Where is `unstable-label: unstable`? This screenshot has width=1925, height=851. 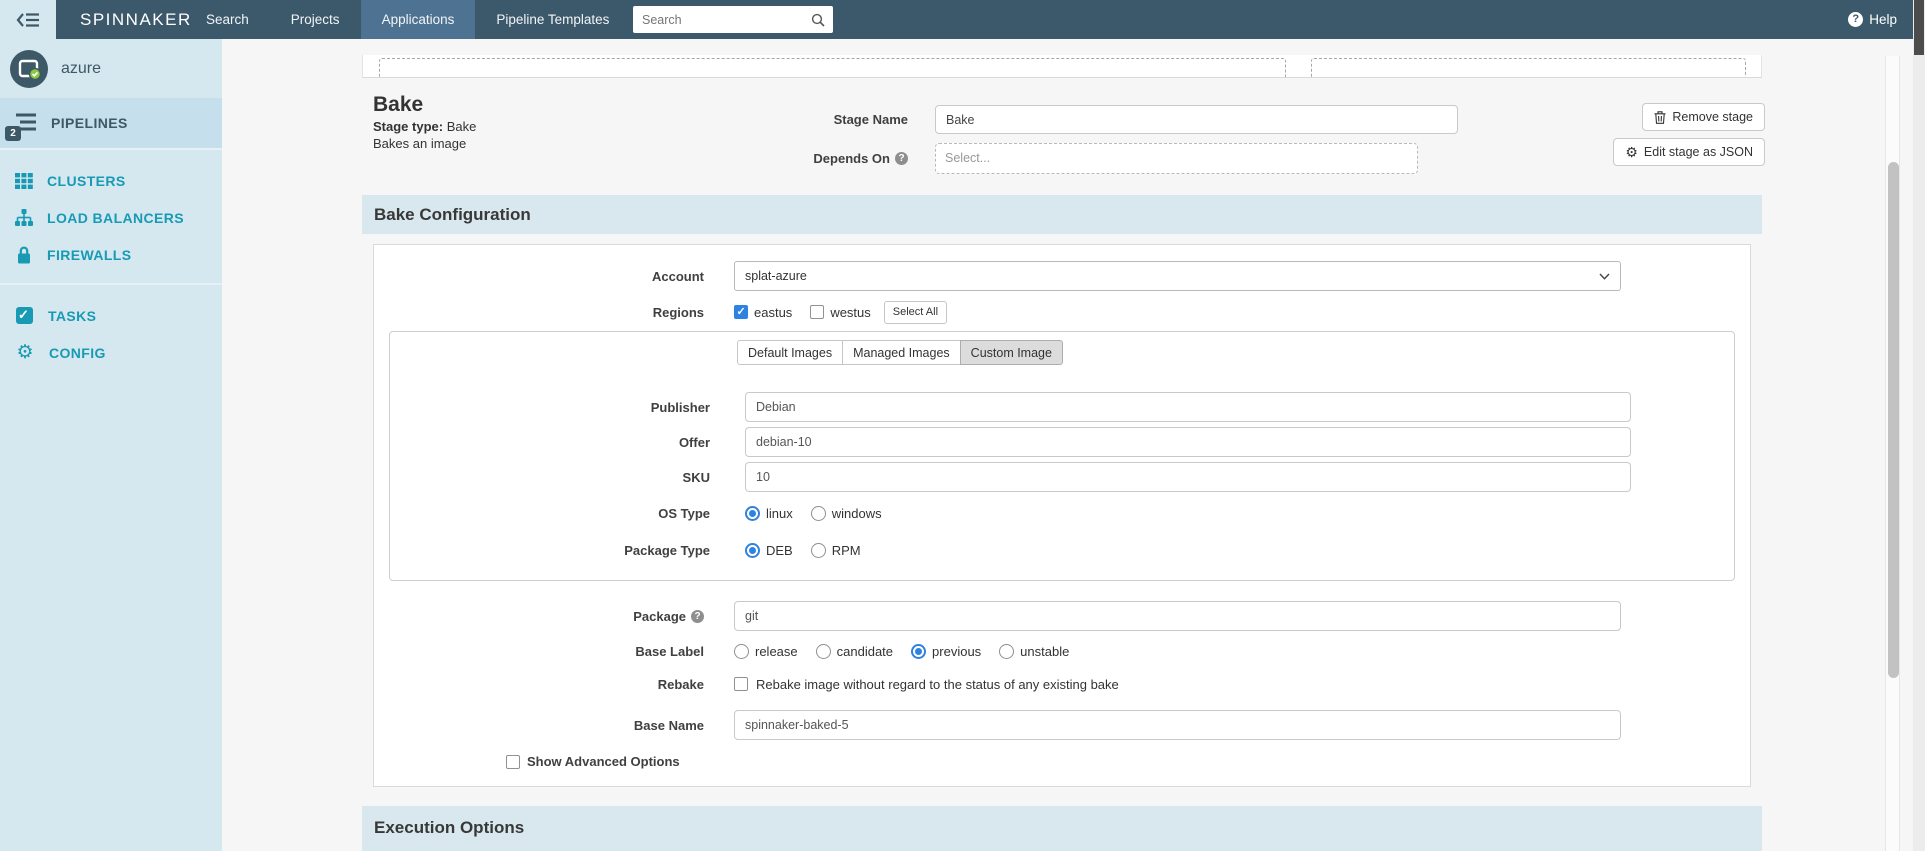
unstable-label: unstable is located at coordinates (1045, 651).